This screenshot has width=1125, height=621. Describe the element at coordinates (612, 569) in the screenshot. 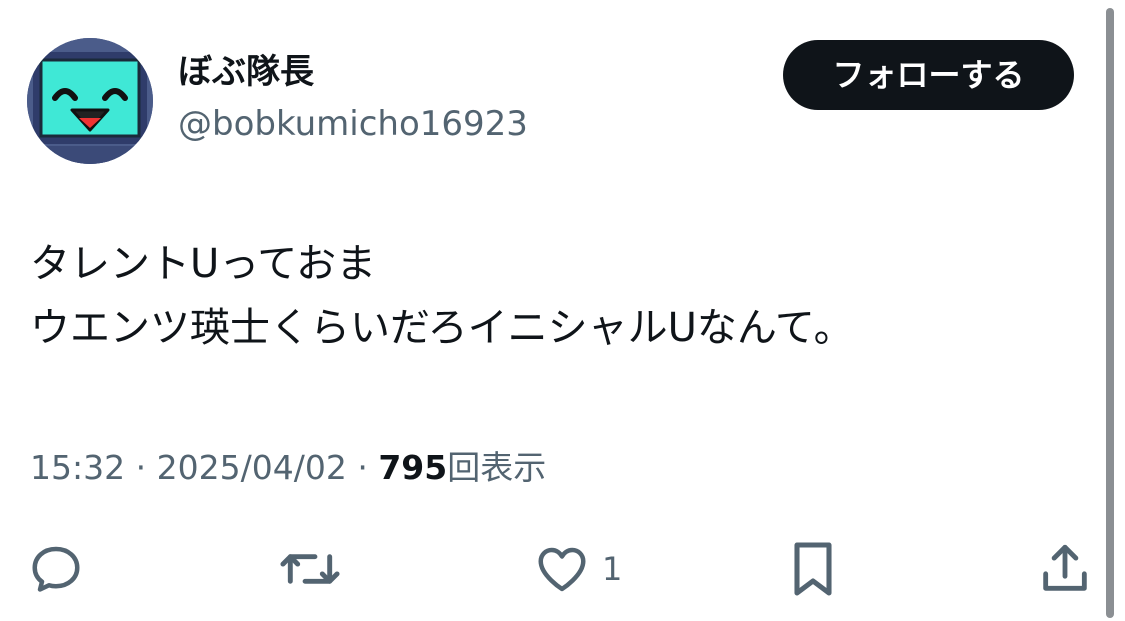

I see `like-count: 1` at that location.